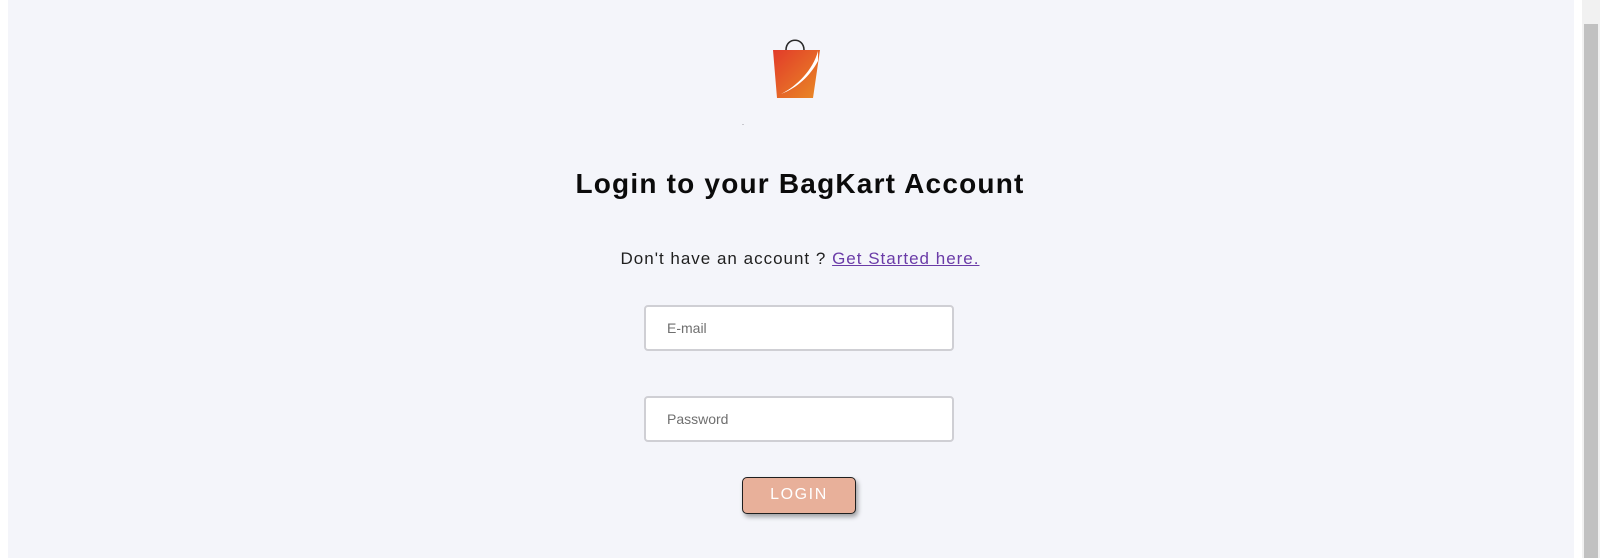  I want to click on email-field, so click(799, 328).